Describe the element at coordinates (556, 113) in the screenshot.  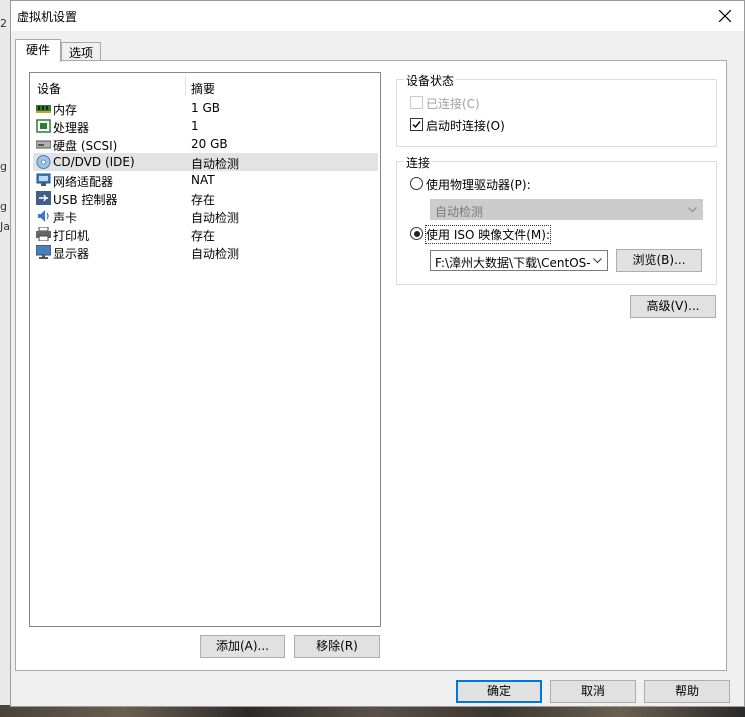
I see `device-status-group` at that location.